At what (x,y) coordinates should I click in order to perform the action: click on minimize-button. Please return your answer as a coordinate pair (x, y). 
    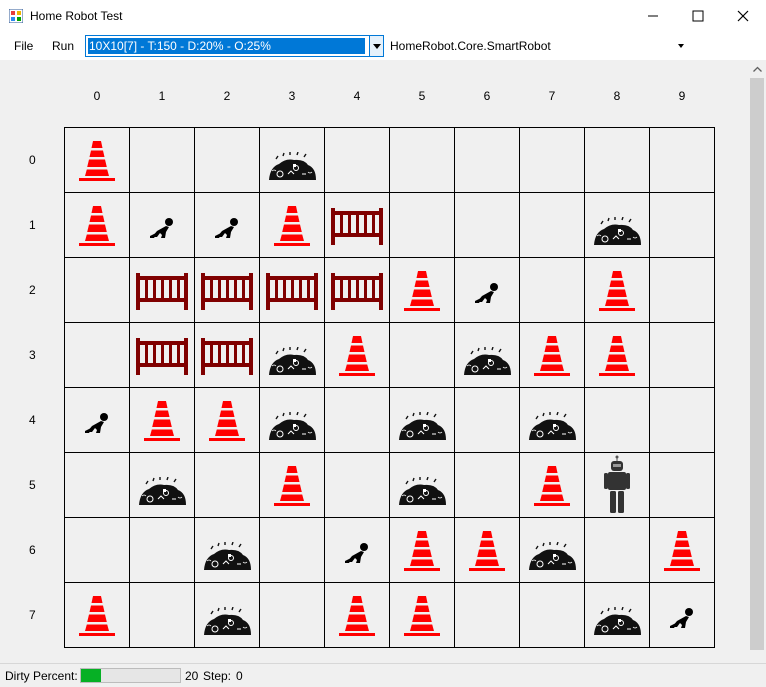
    Looking at the image, I should click on (653, 16).